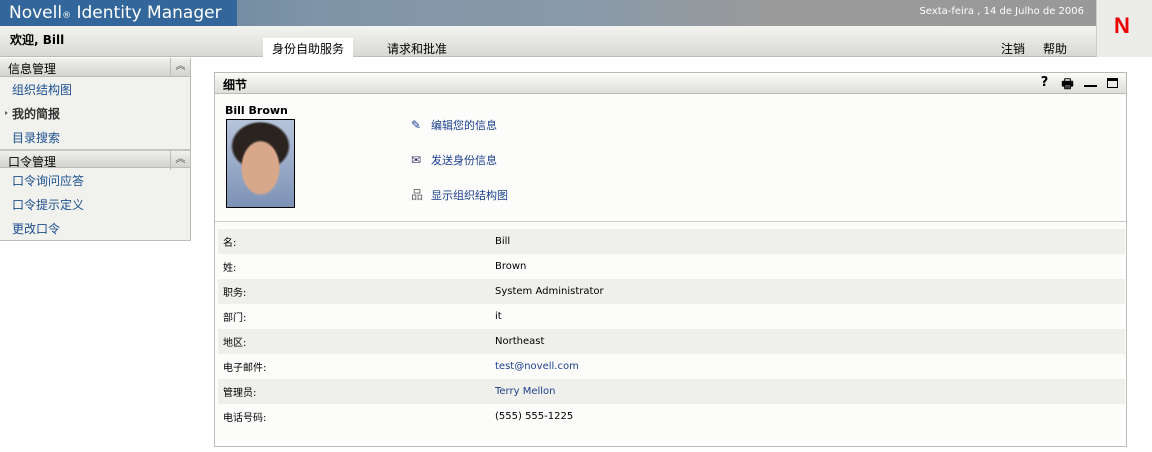  Describe the element at coordinates (149, 13) in the screenshot. I see `product-name: Identity Manager` at that location.